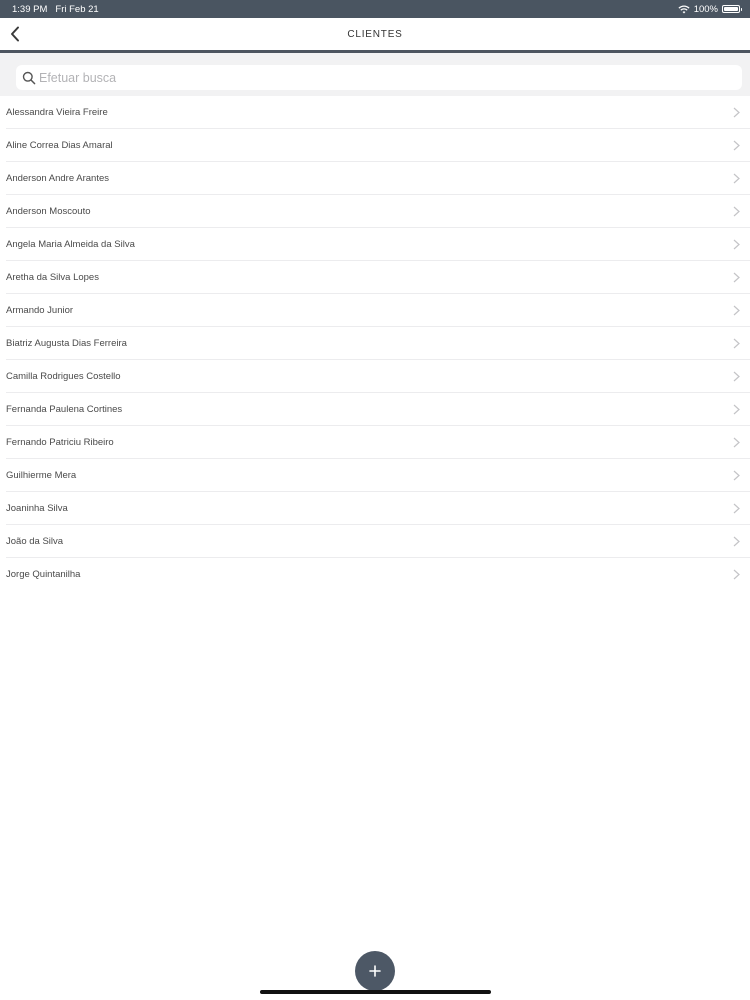  I want to click on battery-icon, so click(732, 9).